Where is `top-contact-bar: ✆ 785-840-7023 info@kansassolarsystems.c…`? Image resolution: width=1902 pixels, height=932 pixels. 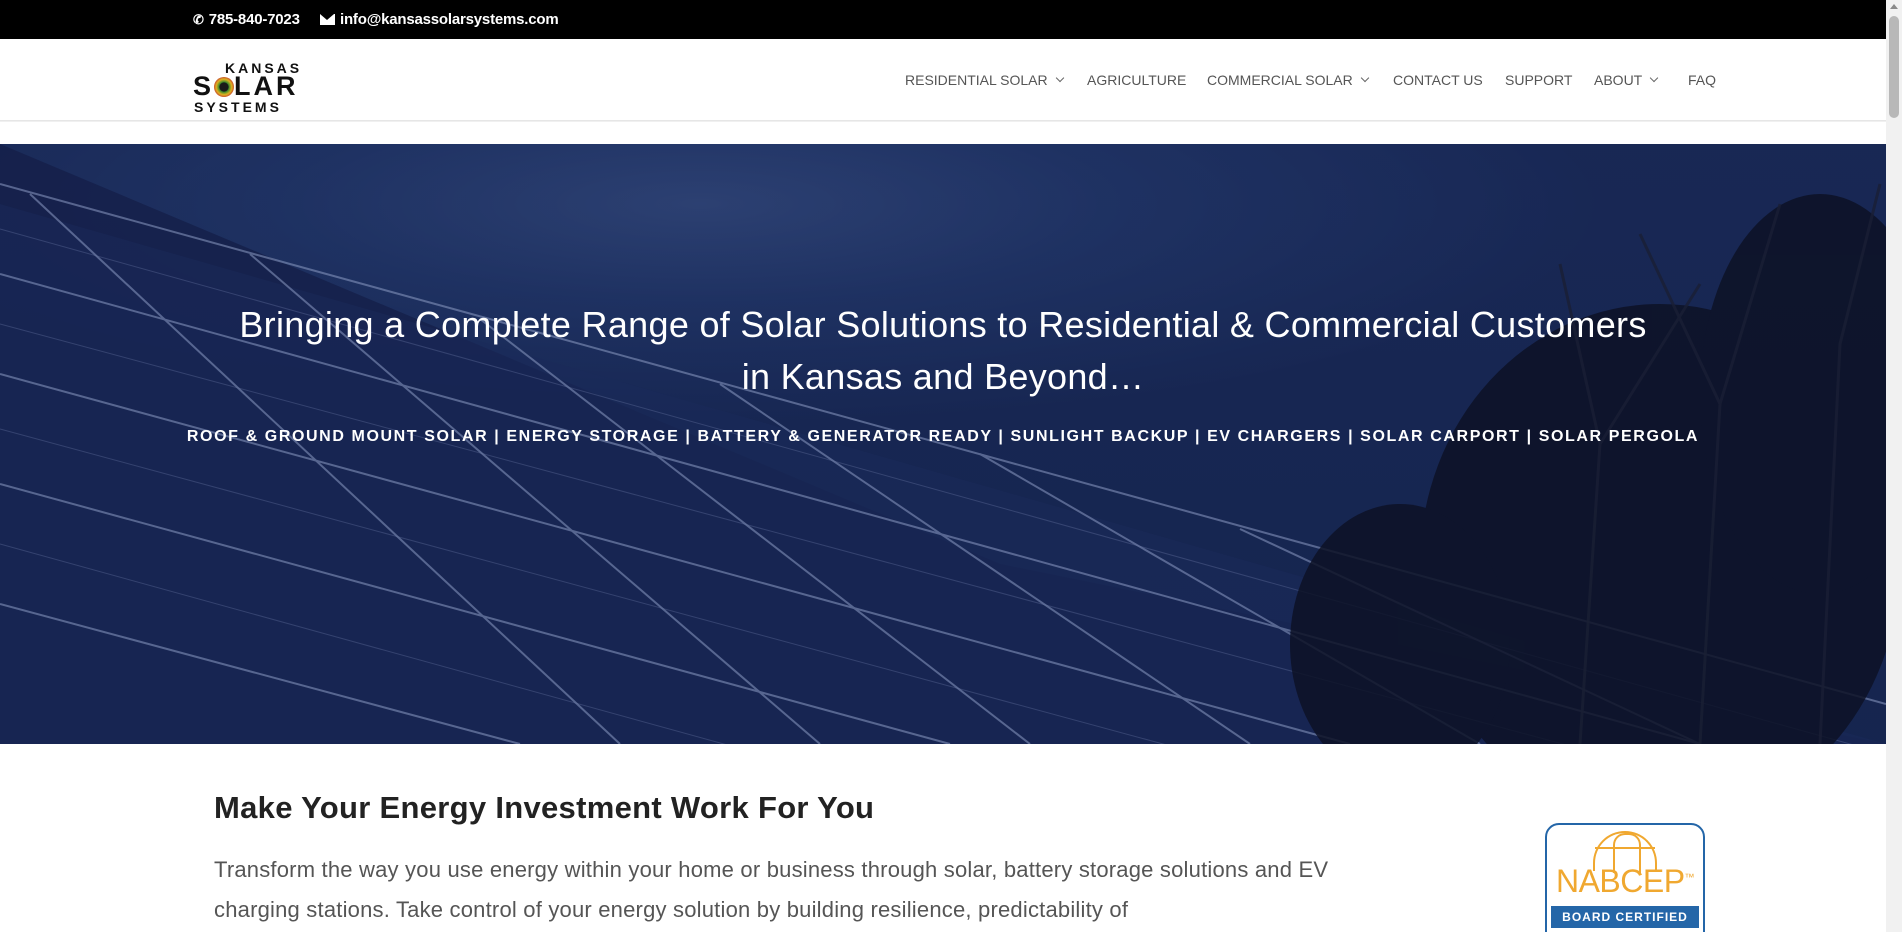 top-contact-bar: ✆ 785-840-7023 info@kansassolarsystems.c… is located at coordinates (943, 19).